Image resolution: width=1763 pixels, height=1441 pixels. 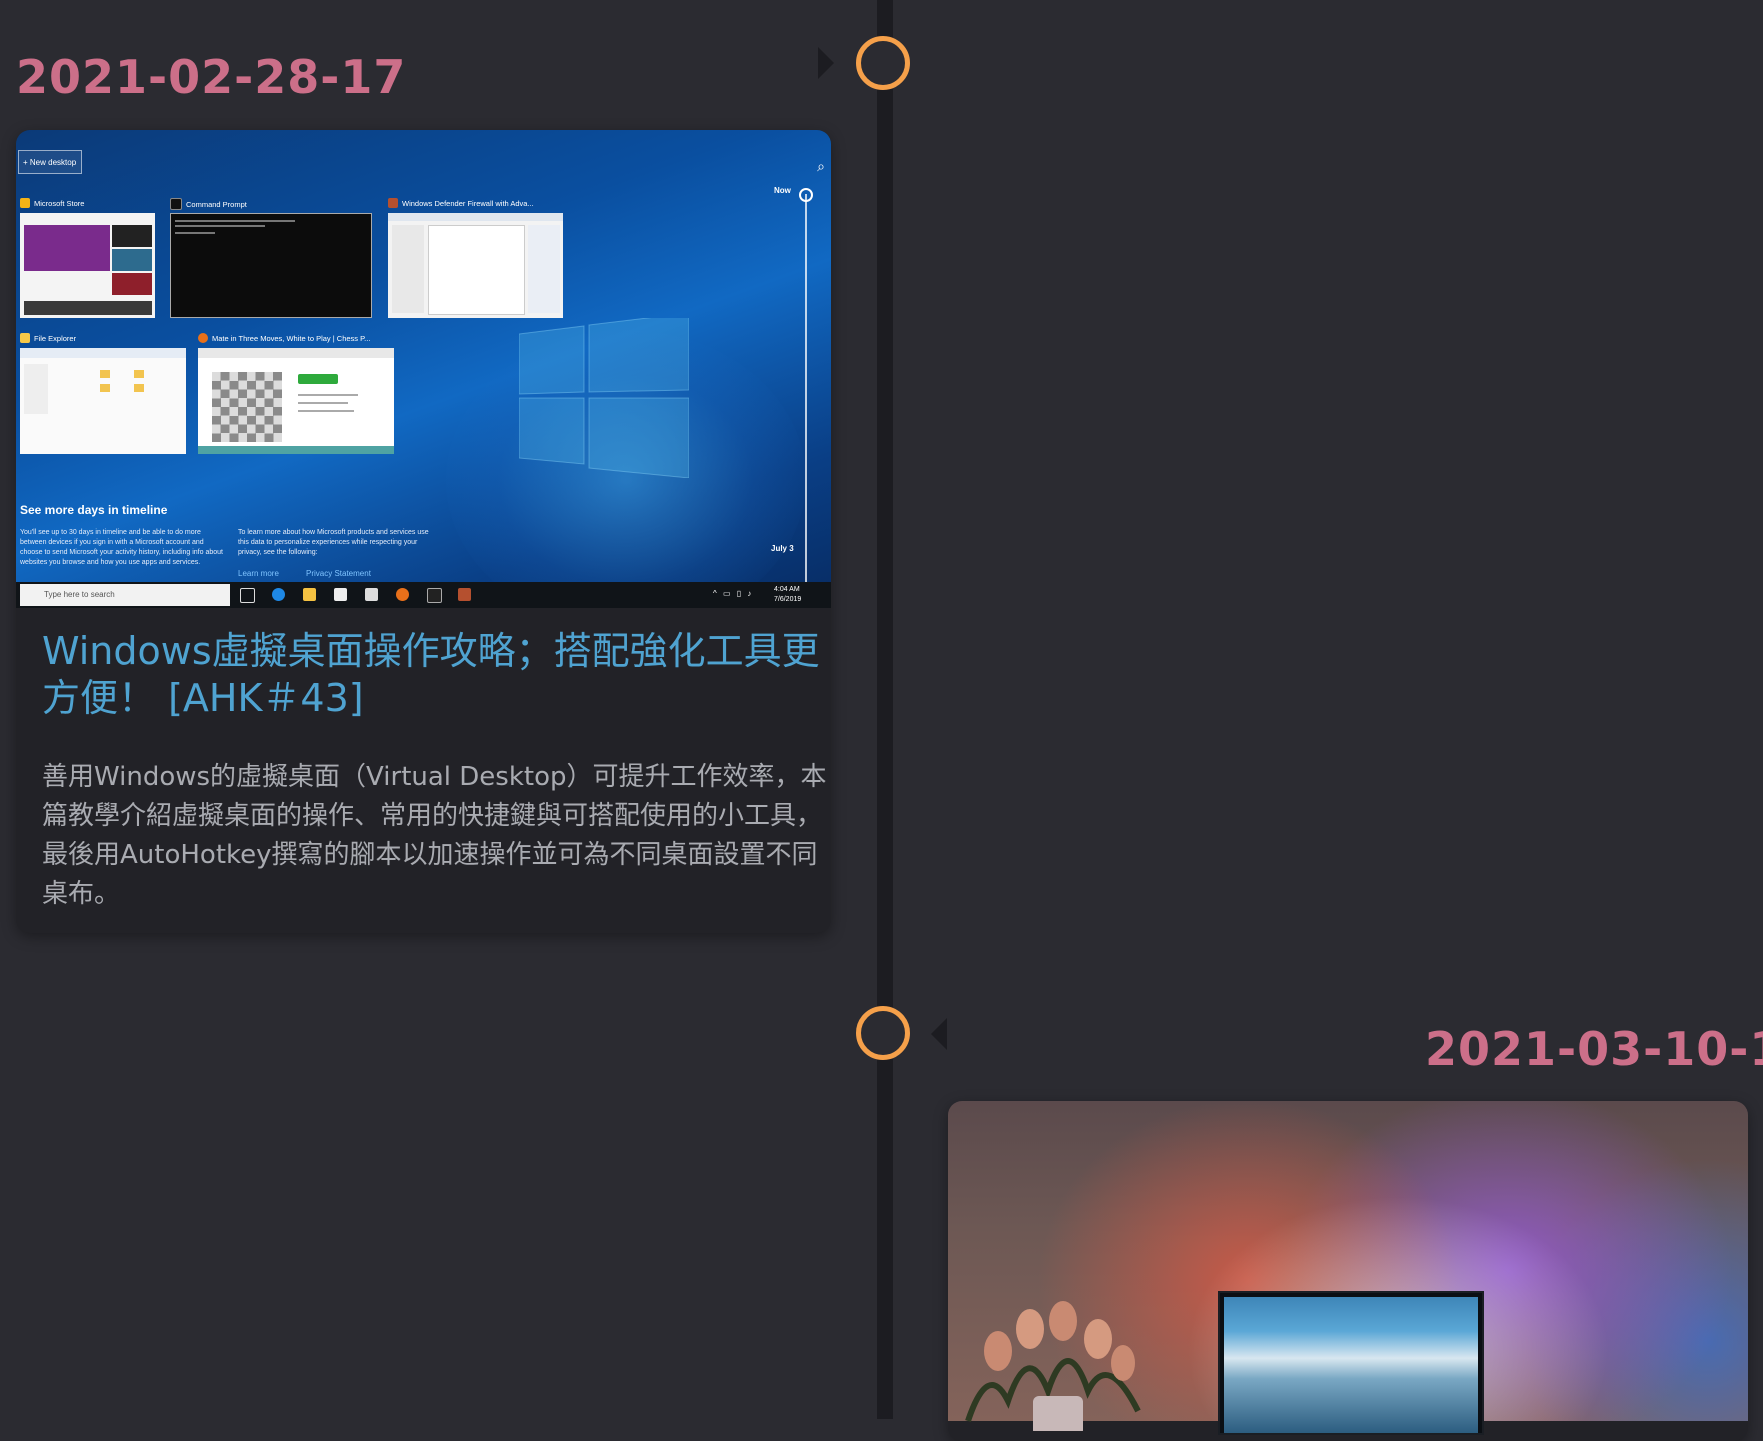 What do you see at coordinates (782, 548) in the screenshot?
I see `july-label: July 3` at bounding box center [782, 548].